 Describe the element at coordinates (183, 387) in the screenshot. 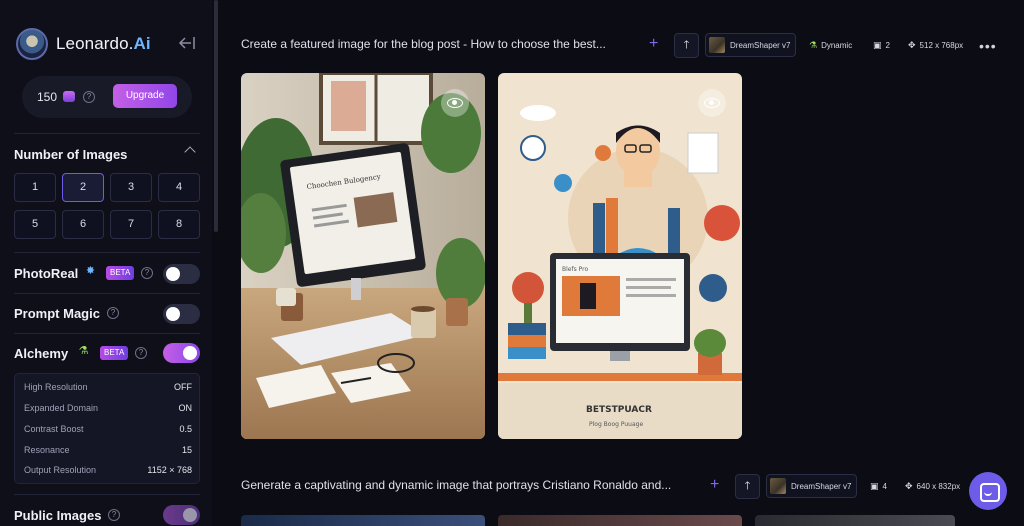

I see `setting-value: OFF` at that location.